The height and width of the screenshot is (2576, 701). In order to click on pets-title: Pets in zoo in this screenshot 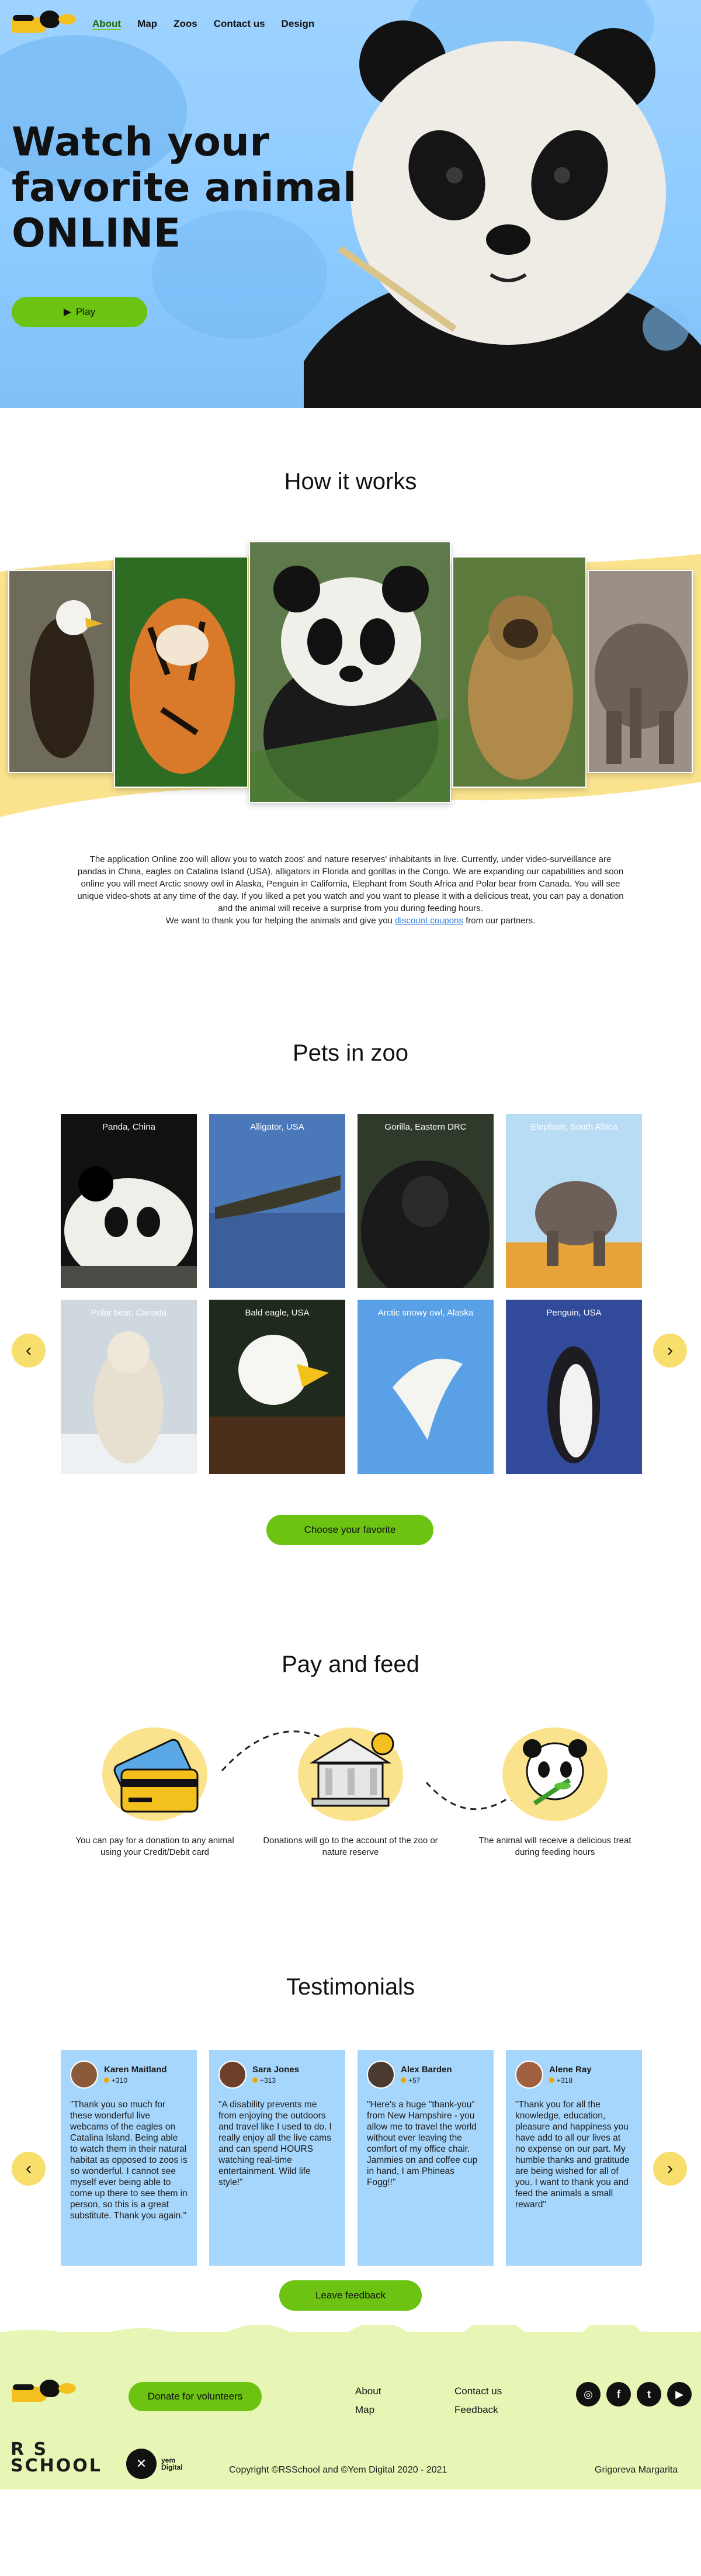, I will do `click(350, 1053)`.